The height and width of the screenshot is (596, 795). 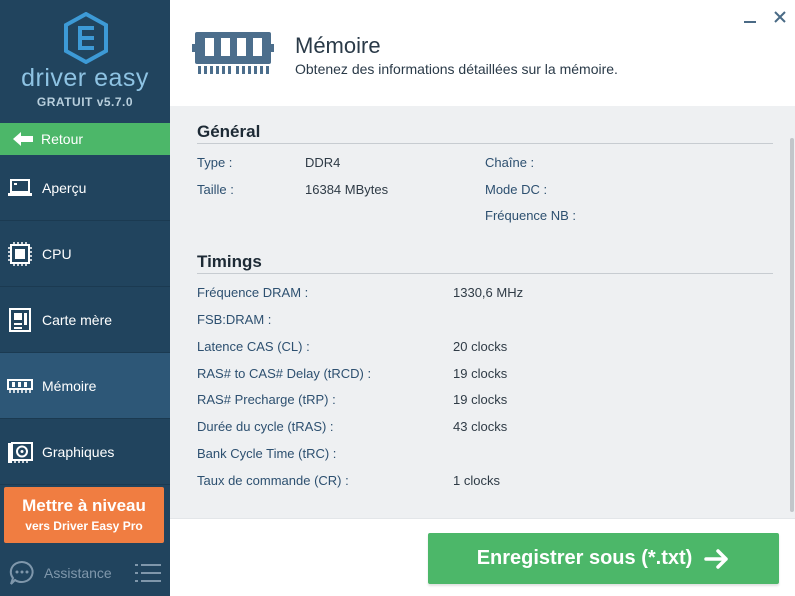 I want to click on sidebar-item-cpu: CPU, so click(x=85, y=254).